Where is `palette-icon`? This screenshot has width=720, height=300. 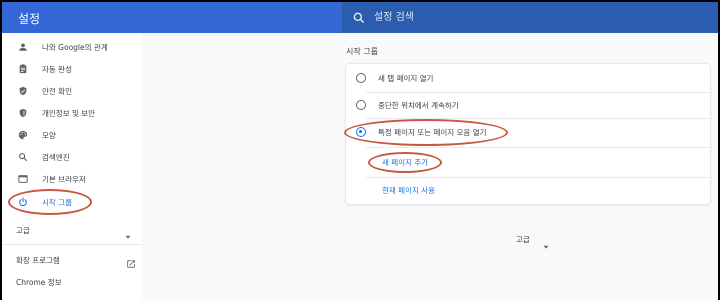 palette-icon is located at coordinates (23, 135).